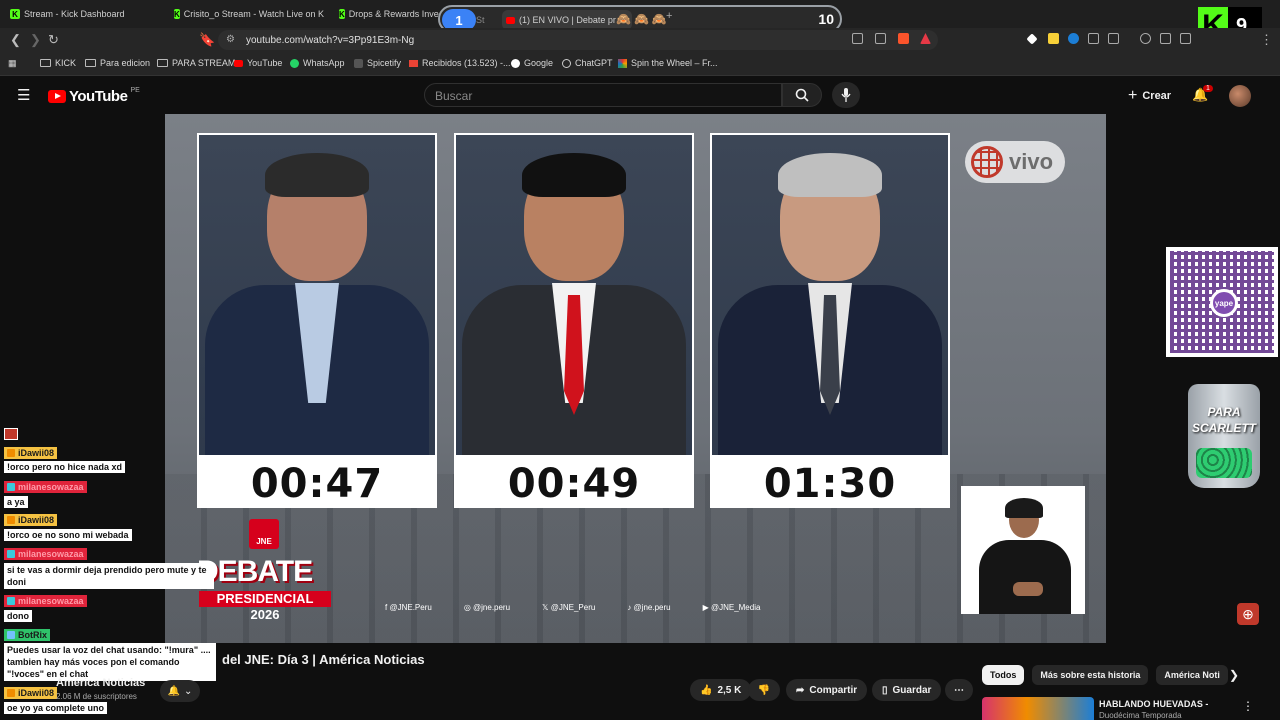 This screenshot has width=1280, height=720. What do you see at coordinates (574, 320) in the screenshot?
I see `candidate-panel-2: 00:49` at bounding box center [574, 320].